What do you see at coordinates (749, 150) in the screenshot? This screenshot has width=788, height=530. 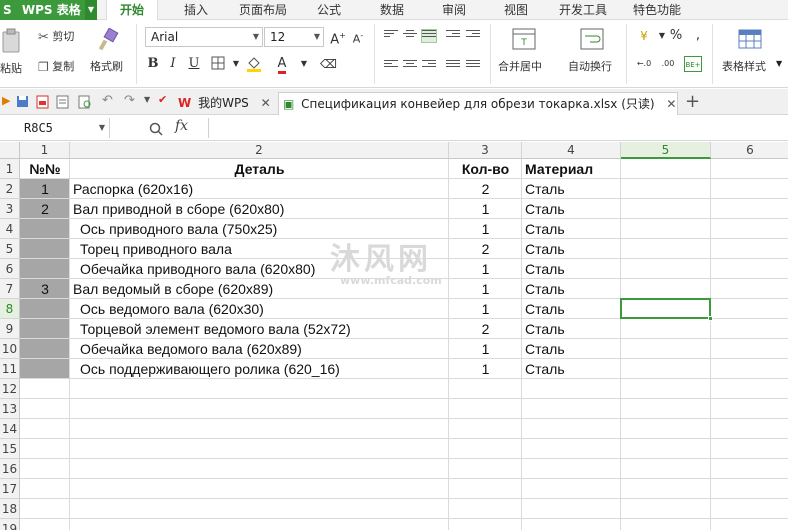 I see `column-header: 6` at bounding box center [749, 150].